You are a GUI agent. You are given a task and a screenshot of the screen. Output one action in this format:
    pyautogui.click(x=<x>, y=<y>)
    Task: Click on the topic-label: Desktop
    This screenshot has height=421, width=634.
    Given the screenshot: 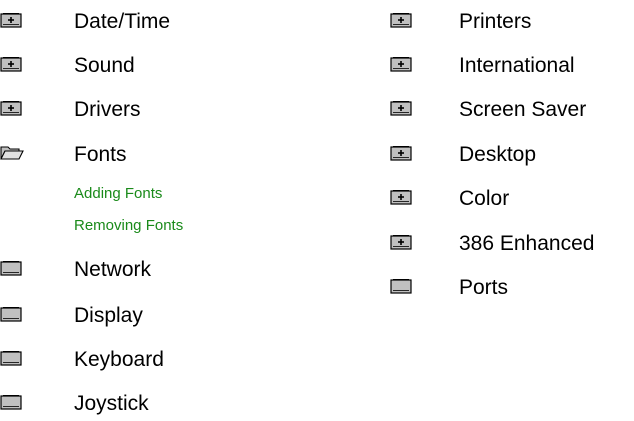 What is the action you would take?
    pyautogui.click(x=498, y=154)
    